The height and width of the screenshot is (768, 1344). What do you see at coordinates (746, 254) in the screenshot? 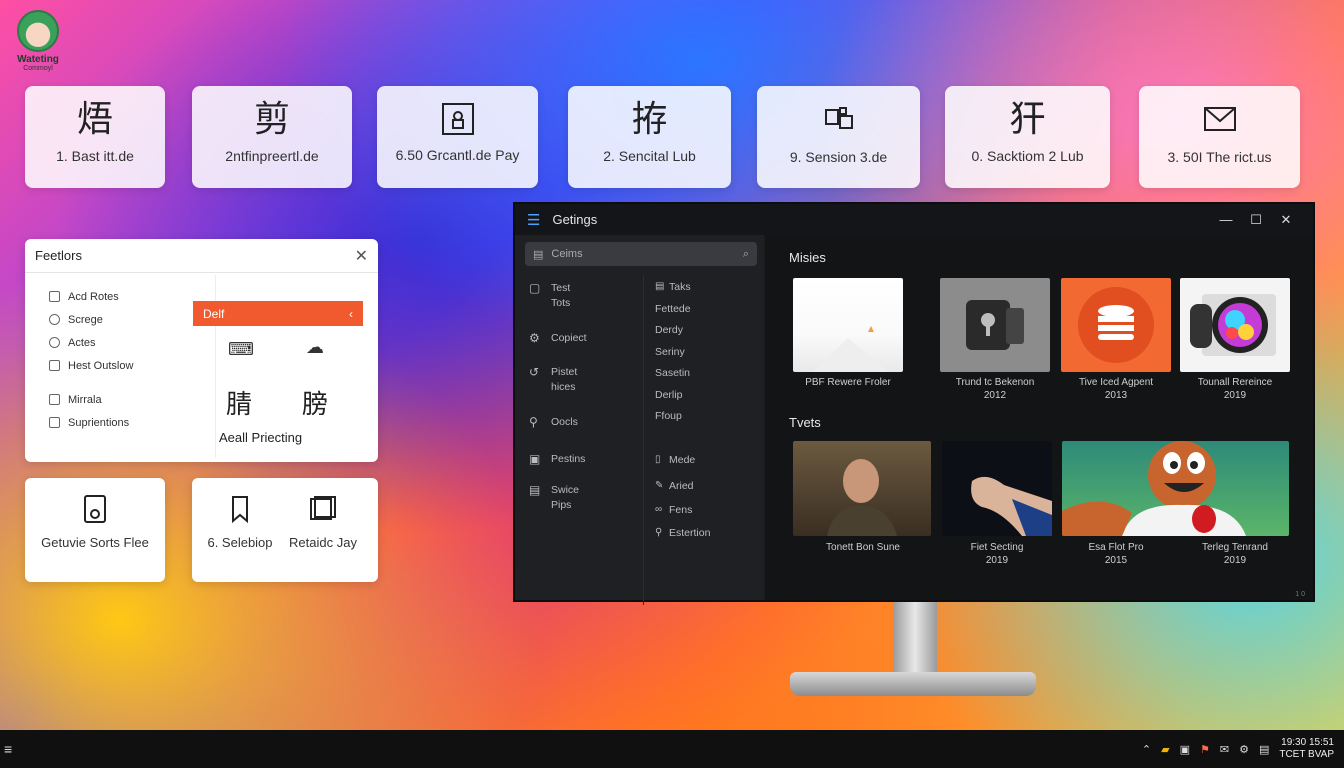
I see `search-icon: ⌕` at bounding box center [746, 254].